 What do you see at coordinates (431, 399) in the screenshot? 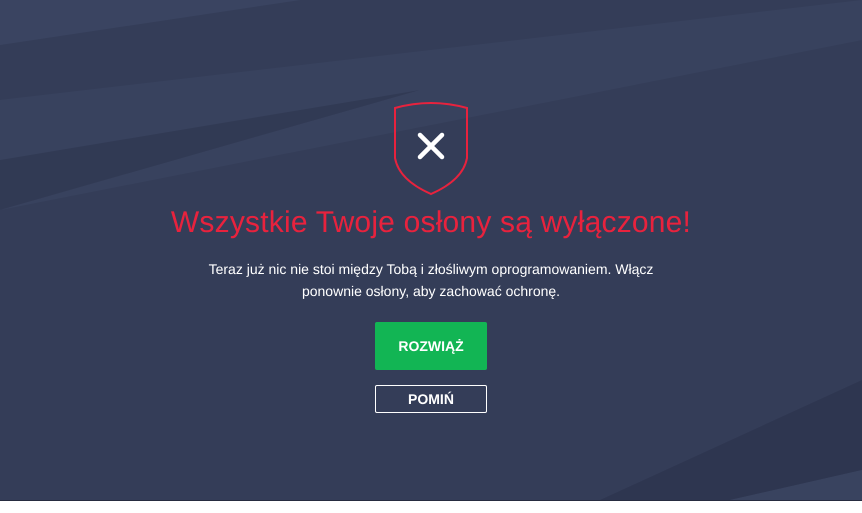
I see `skip-button: POMIŃ` at bounding box center [431, 399].